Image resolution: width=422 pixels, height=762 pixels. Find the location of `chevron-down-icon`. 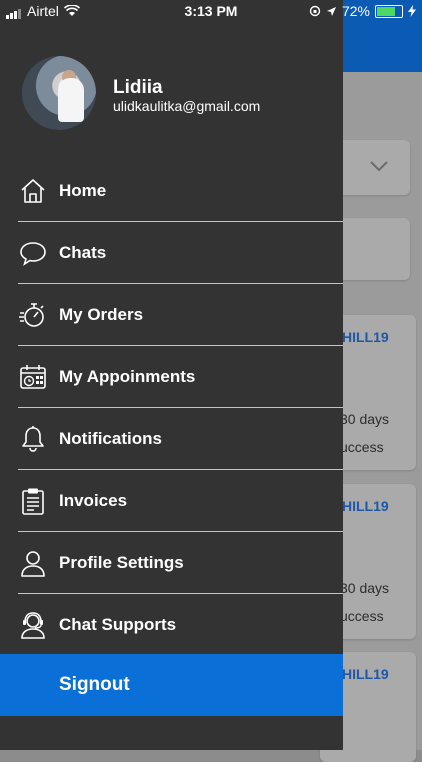

chevron-down-icon is located at coordinates (379, 166).